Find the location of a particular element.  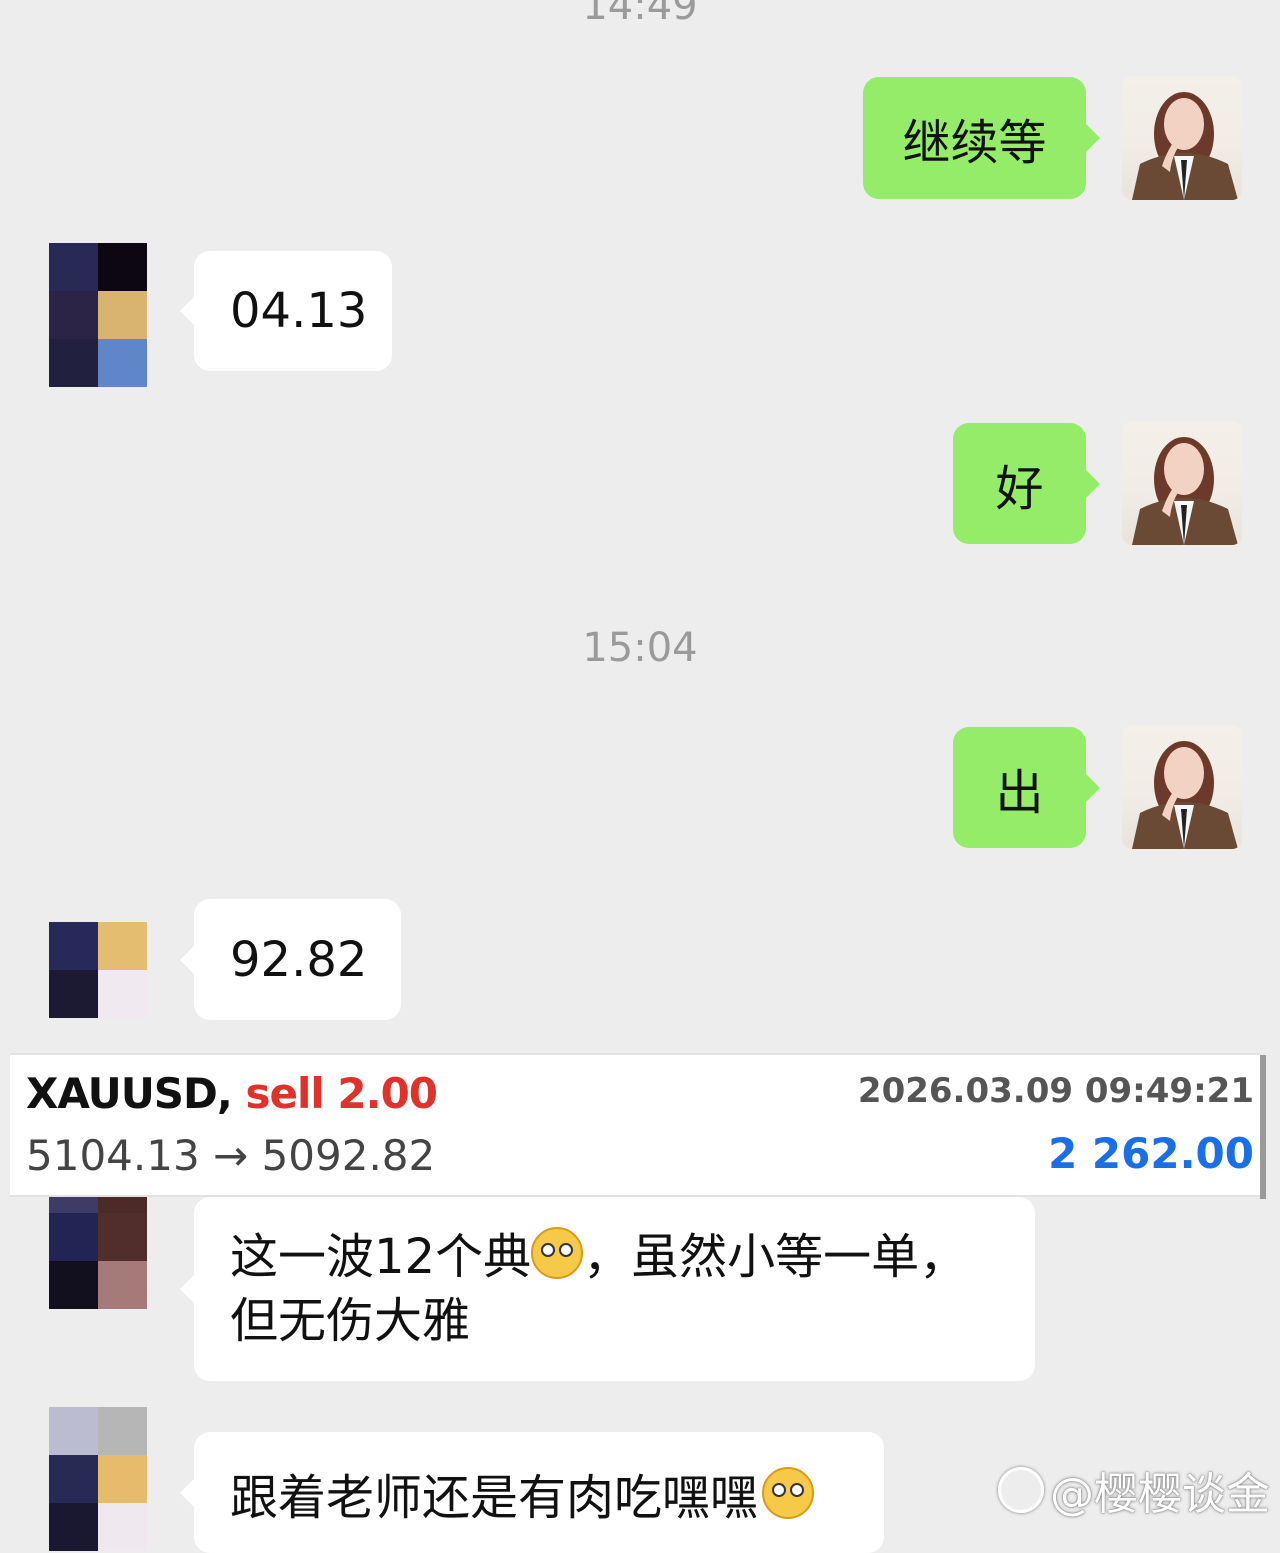

scrollbar is located at coordinates (1263, 1127).